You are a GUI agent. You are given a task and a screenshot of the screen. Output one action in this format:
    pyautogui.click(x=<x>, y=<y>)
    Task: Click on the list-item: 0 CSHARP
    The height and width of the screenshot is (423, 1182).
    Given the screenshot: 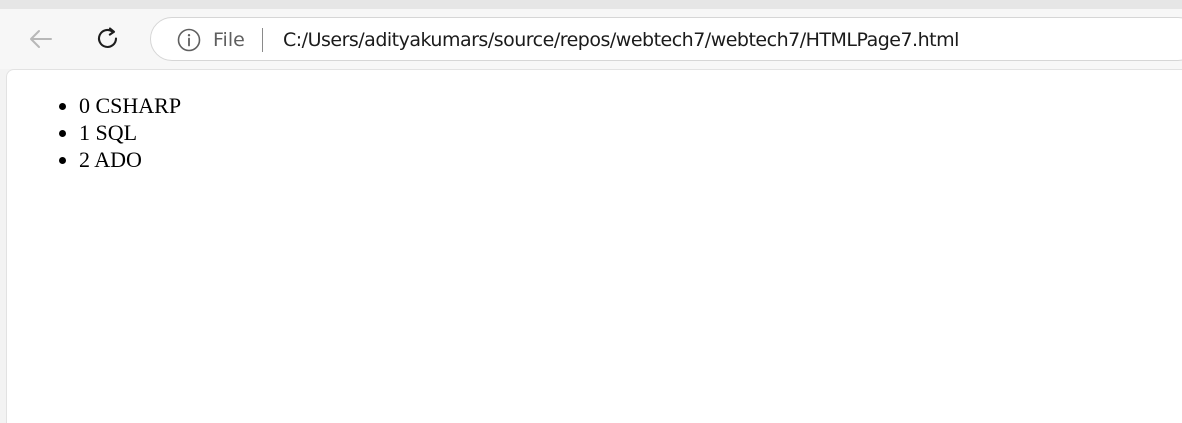 What is the action you would take?
    pyautogui.click(x=130, y=105)
    